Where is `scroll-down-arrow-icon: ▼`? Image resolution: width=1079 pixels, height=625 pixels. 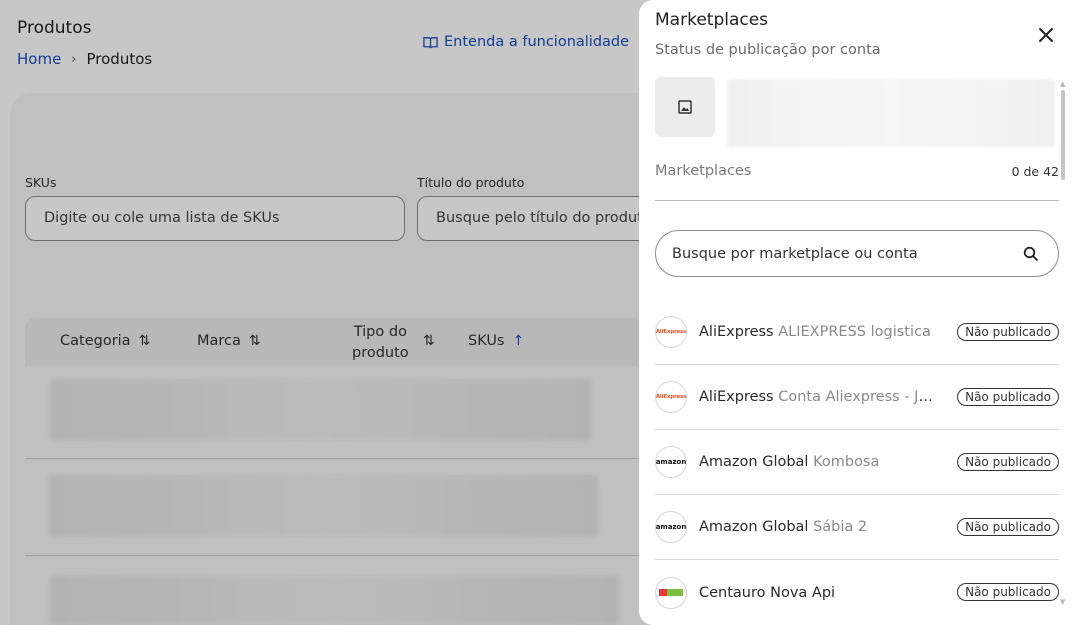 scroll-down-arrow-icon: ▼ is located at coordinates (1062, 602).